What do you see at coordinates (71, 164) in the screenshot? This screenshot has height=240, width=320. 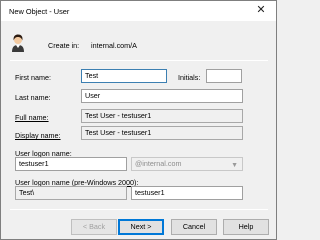 I see `logon-name-input: testuser1` at bounding box center [71, 164].